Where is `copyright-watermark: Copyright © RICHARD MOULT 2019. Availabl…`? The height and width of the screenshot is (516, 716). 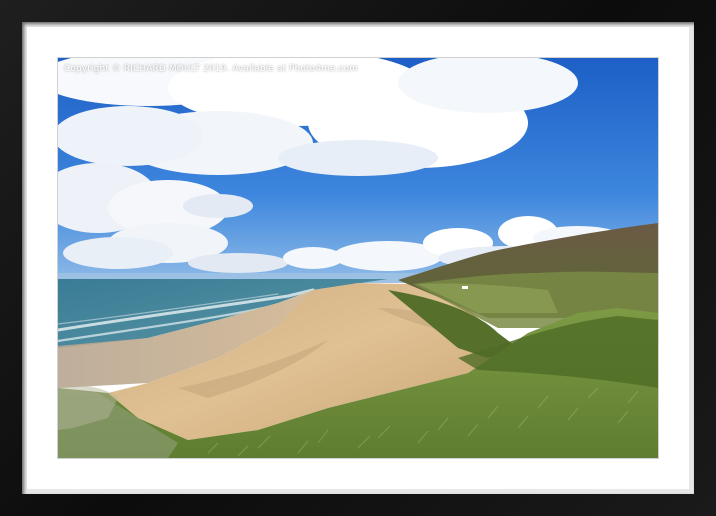
copyright-watermark: Copyright © RICHARD MOULT 2019. Availabl… is located at coordinates (211, 69).